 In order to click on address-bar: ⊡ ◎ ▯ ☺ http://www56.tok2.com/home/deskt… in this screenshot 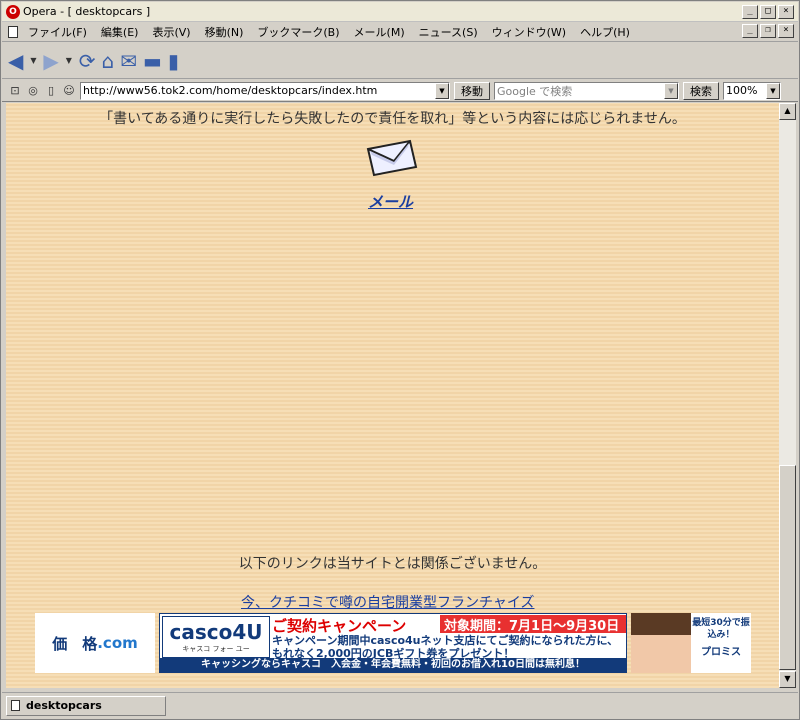, I will do `click(400, 91)`.